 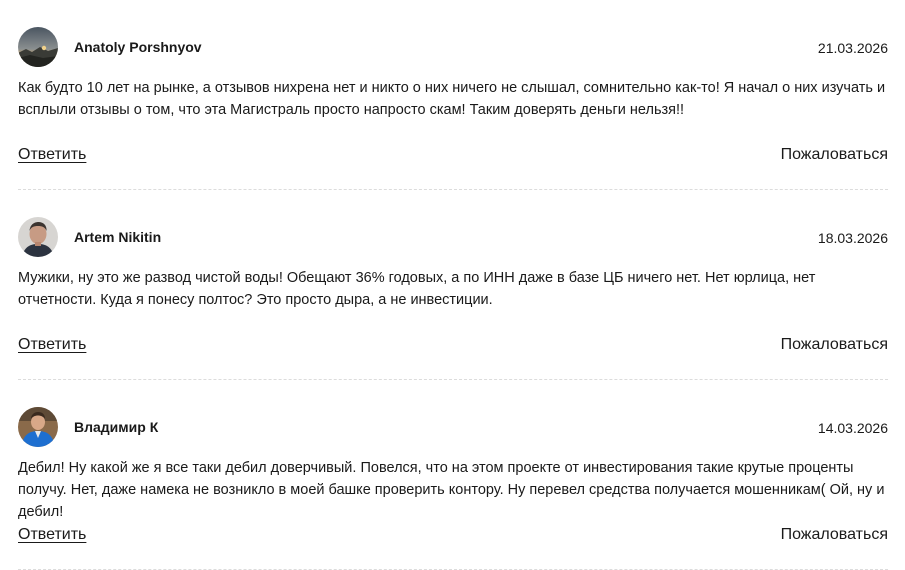 What do you see at coordinates (138, 47) in the screenshot?
I see `author-name: Anatoly Porshnyov` at bounding box center [138, 47].